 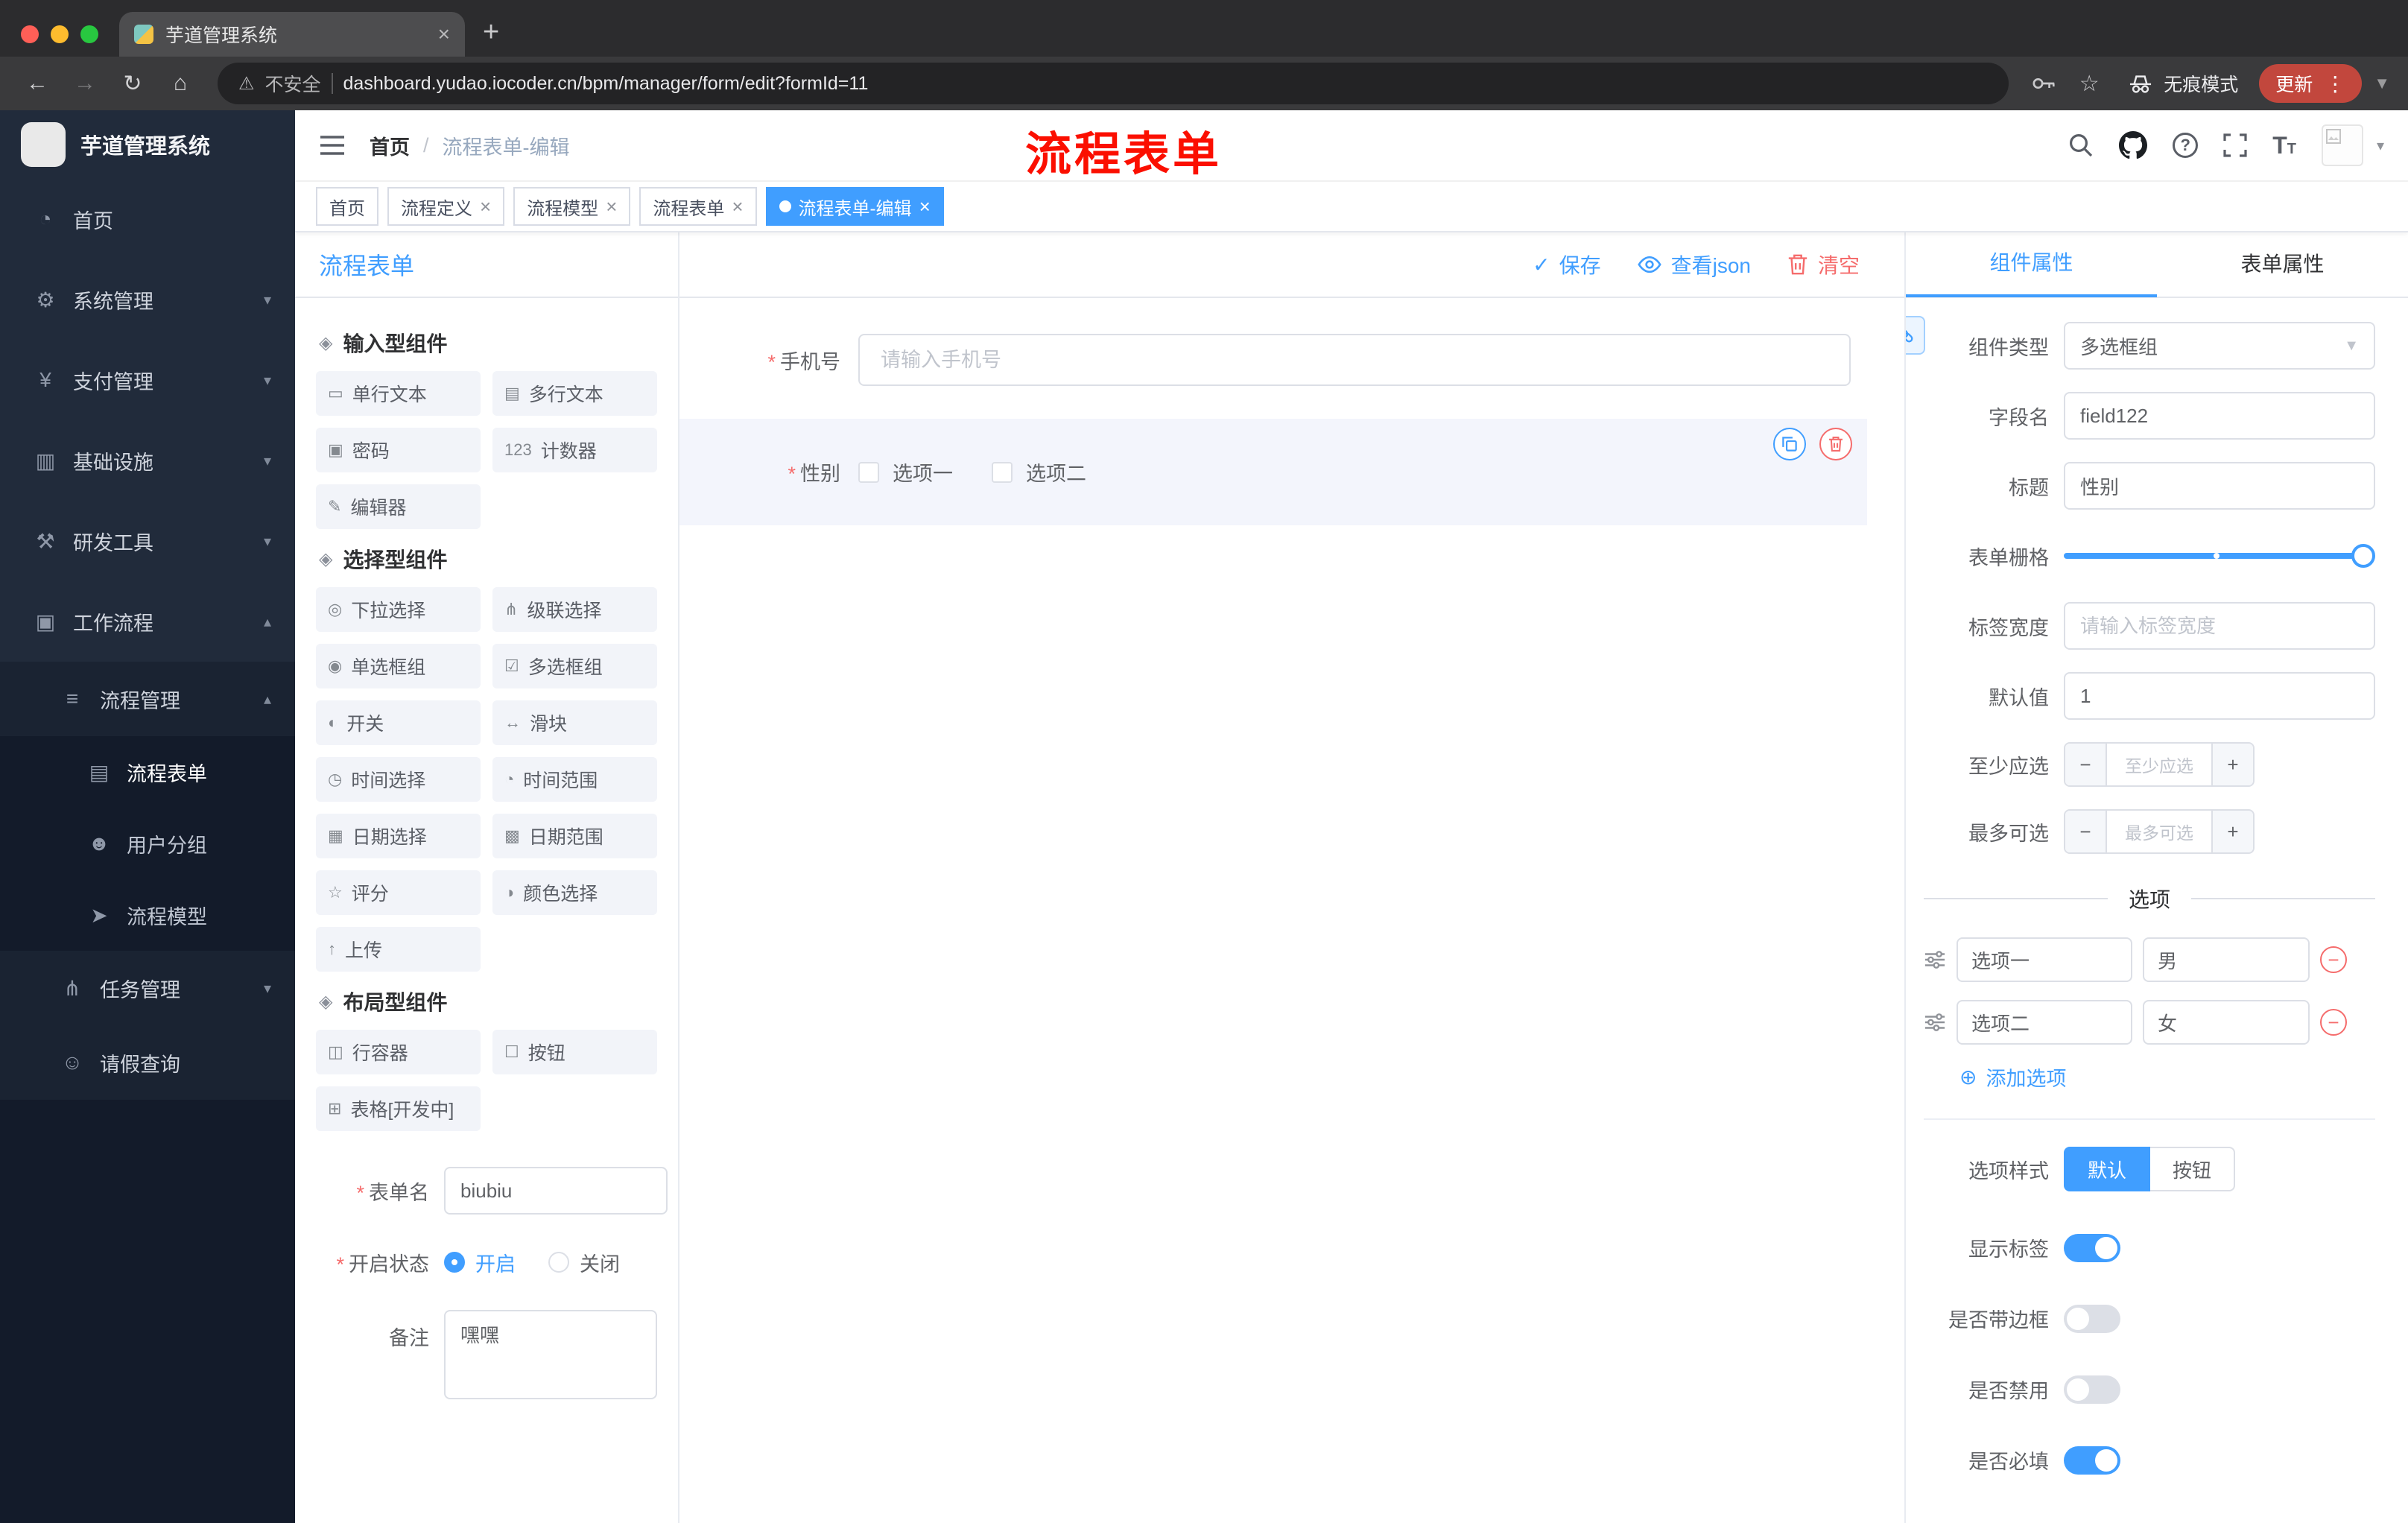 What do you see at coordinates (2081, 145) in the screenshot?
I see `search-icon` at bounding box center [2081, 145].